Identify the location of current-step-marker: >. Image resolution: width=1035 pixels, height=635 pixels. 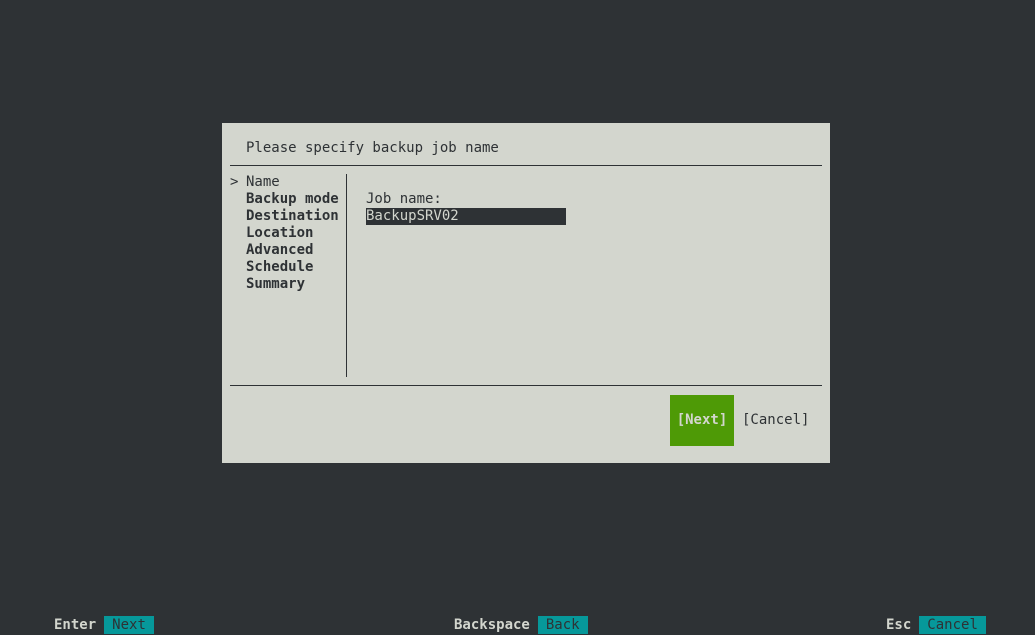
(234, 182).